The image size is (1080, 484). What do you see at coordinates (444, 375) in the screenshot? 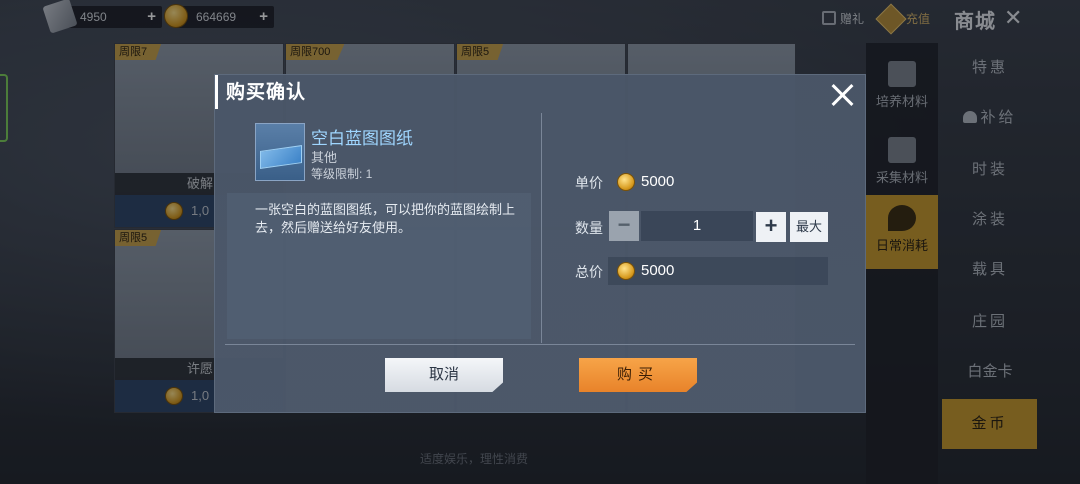
I see `cancel-button: 取消` at bounding box center [444, 375].